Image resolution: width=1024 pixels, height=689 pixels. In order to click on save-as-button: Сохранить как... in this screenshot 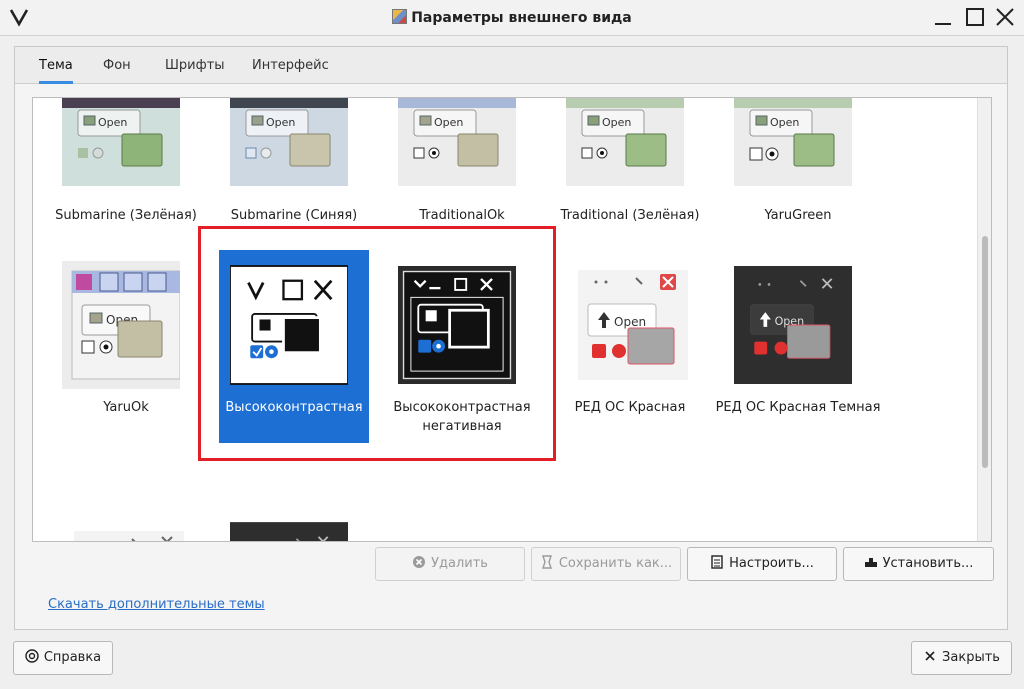, I will do `click(606, 564)`.